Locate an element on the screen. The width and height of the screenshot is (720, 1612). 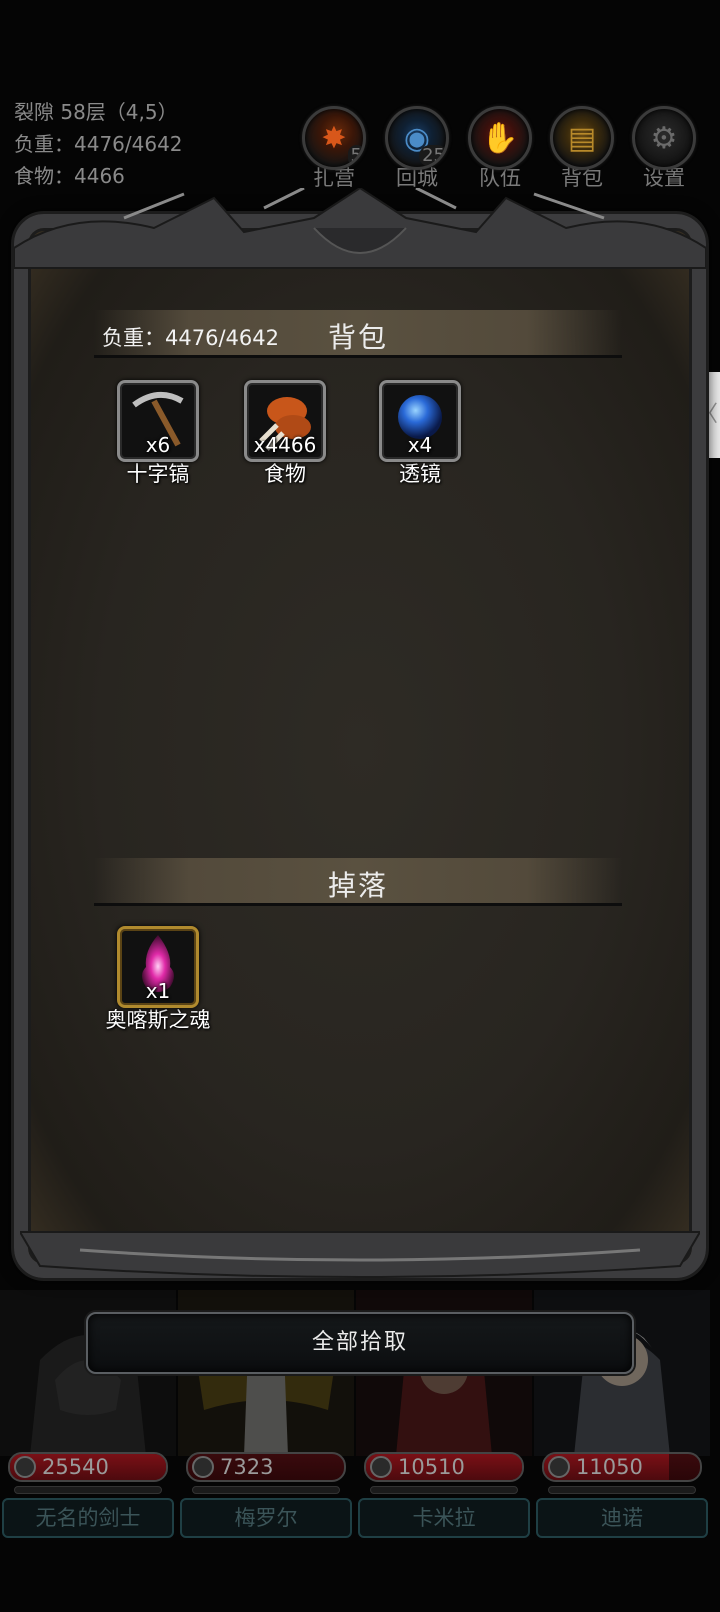
team-icon: ✋ is located at coordinates (500, 138).